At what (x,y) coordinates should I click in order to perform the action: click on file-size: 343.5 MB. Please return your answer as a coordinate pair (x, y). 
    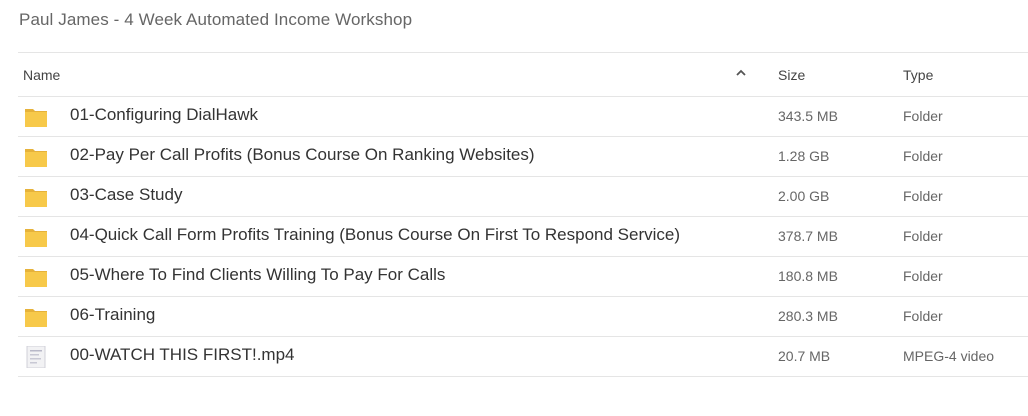
    Looking at the image, I should click on (808, 116).